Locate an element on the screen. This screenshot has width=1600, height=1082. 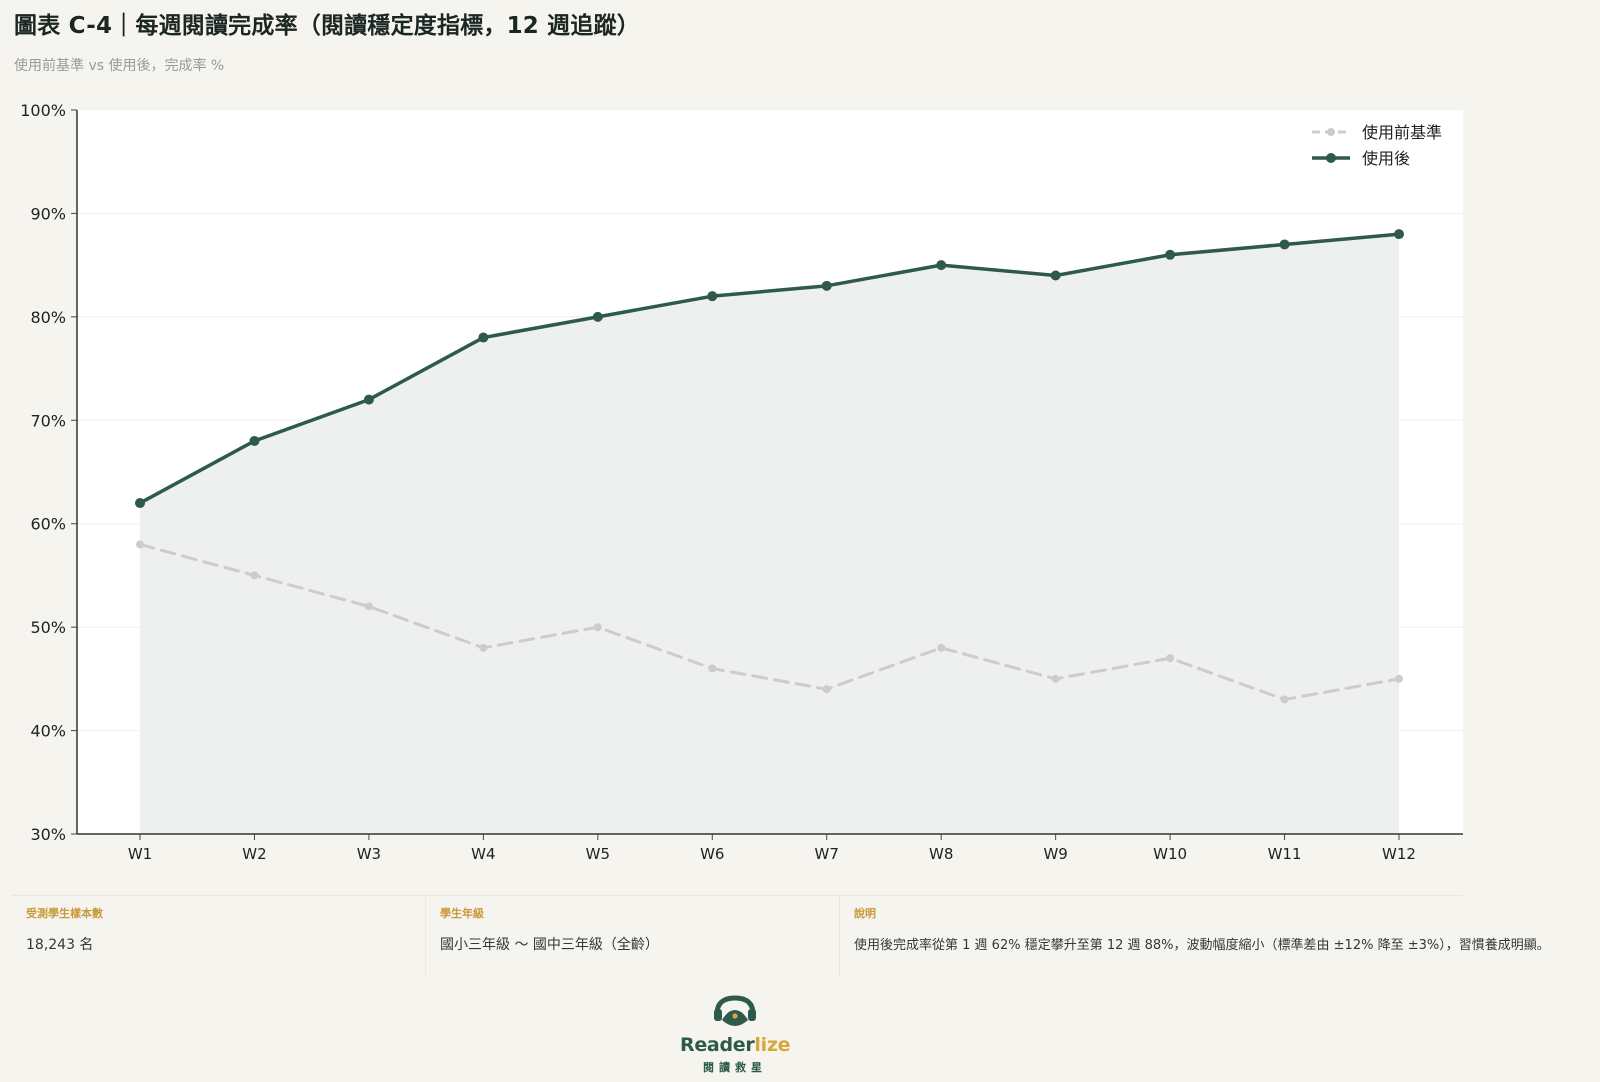
after-point-w5 is located at coordinates (597, 316).